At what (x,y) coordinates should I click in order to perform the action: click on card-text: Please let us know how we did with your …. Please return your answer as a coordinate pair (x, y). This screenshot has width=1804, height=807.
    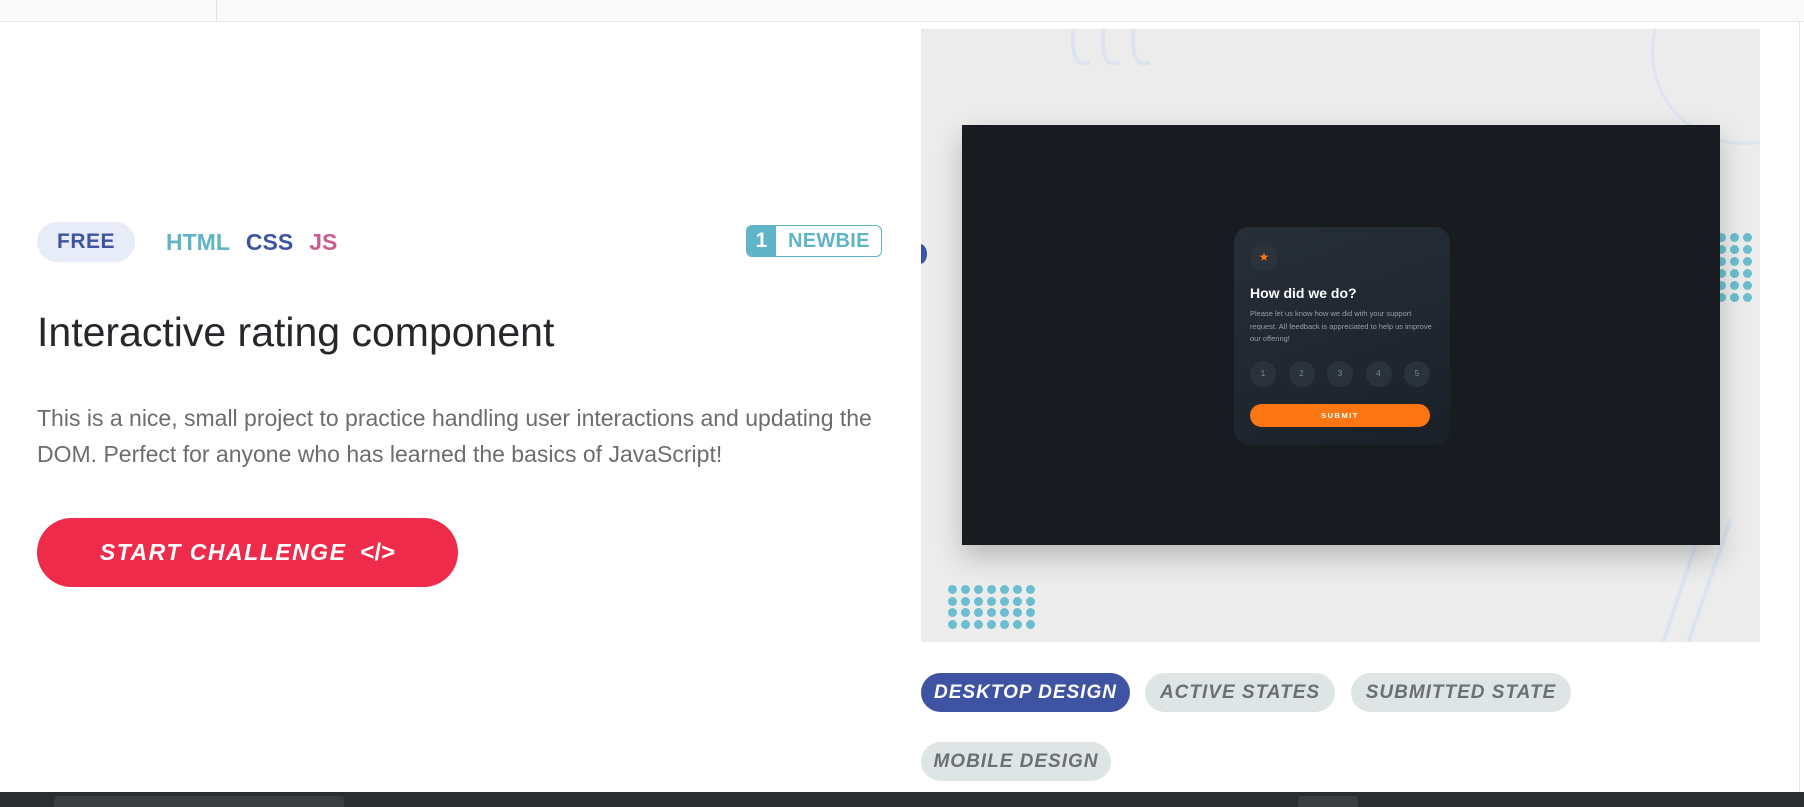
    Looking at the image, I should click on (1341, 326).